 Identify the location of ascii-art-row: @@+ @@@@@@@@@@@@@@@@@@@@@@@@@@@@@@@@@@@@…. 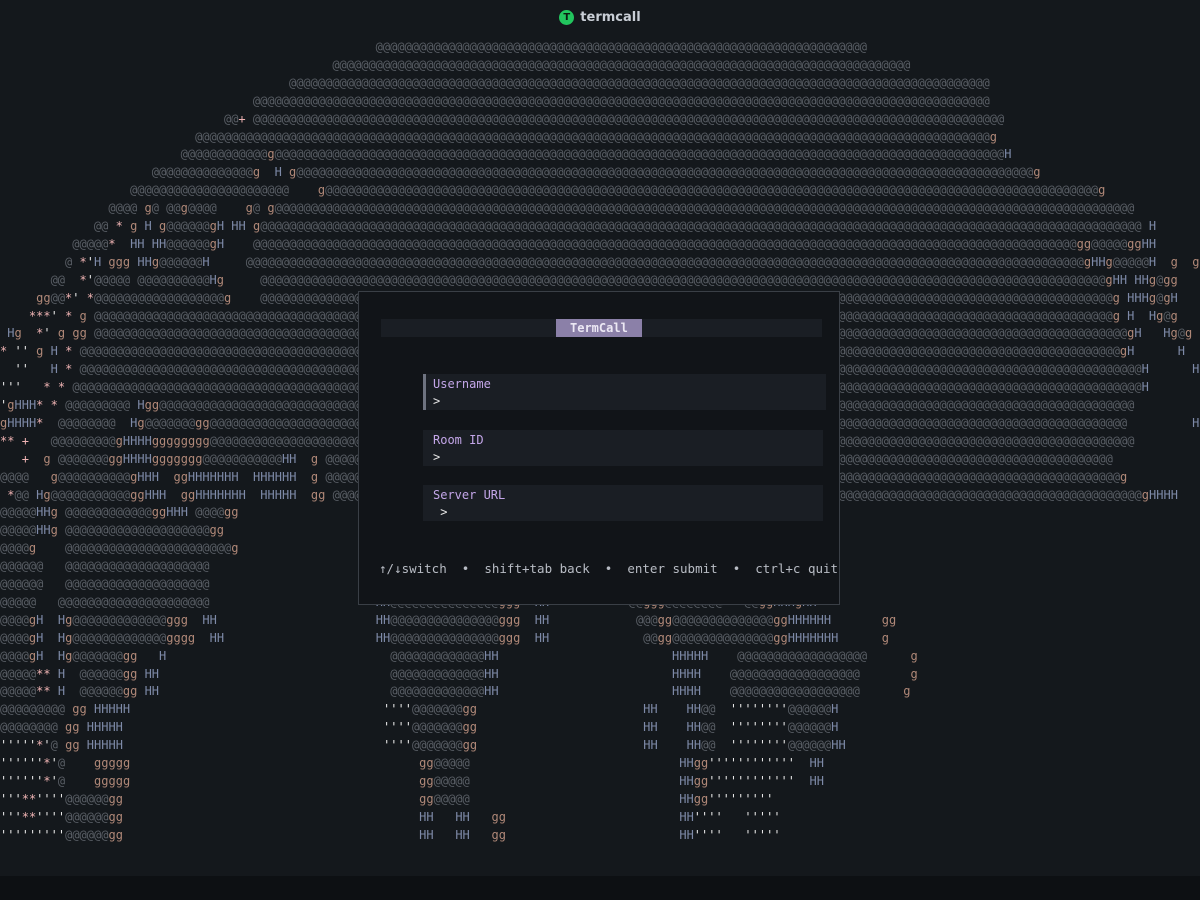
(502, 118).